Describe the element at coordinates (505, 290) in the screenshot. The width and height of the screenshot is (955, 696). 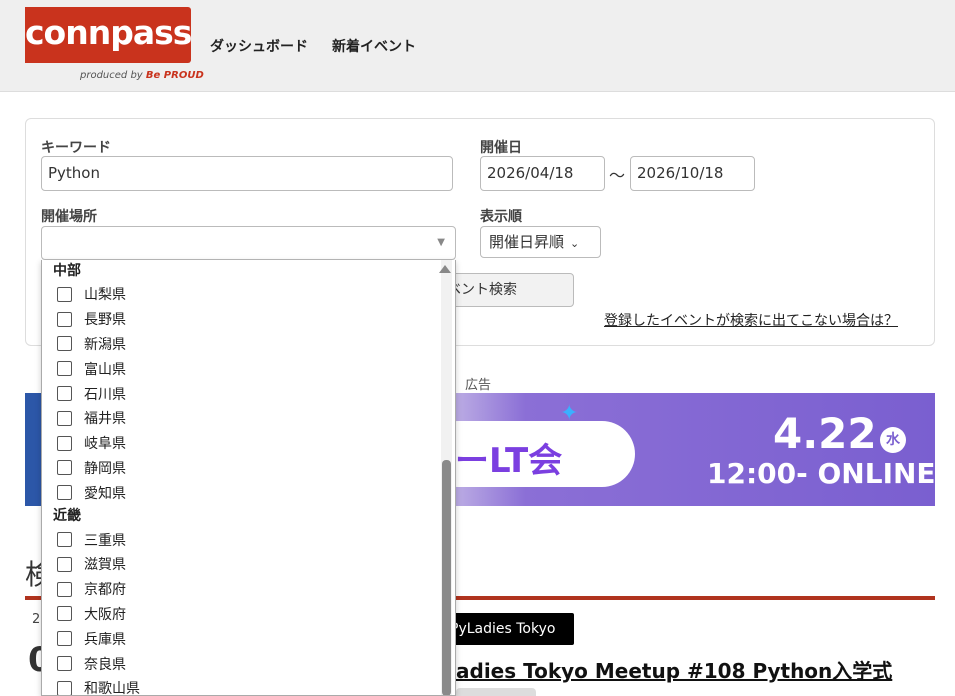
I see `event-search-button: ベント検索` at that location.